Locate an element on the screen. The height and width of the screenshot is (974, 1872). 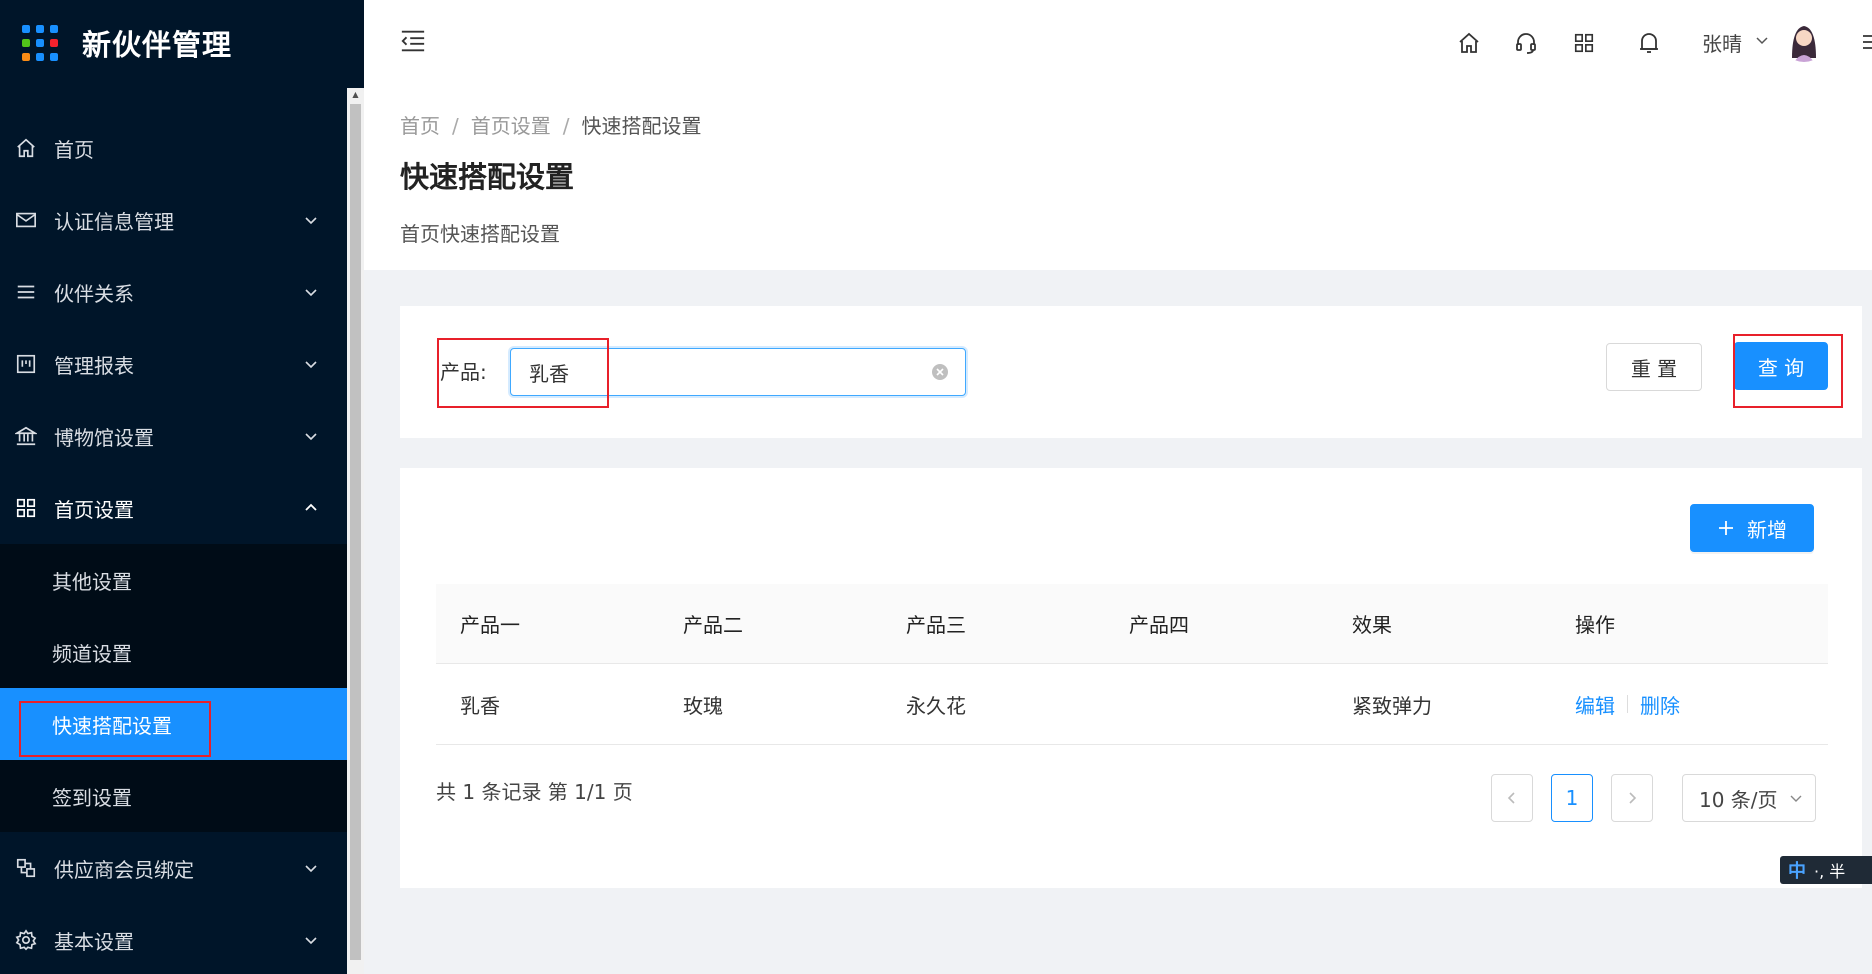
avatar is located at coordinates (1804, 40).